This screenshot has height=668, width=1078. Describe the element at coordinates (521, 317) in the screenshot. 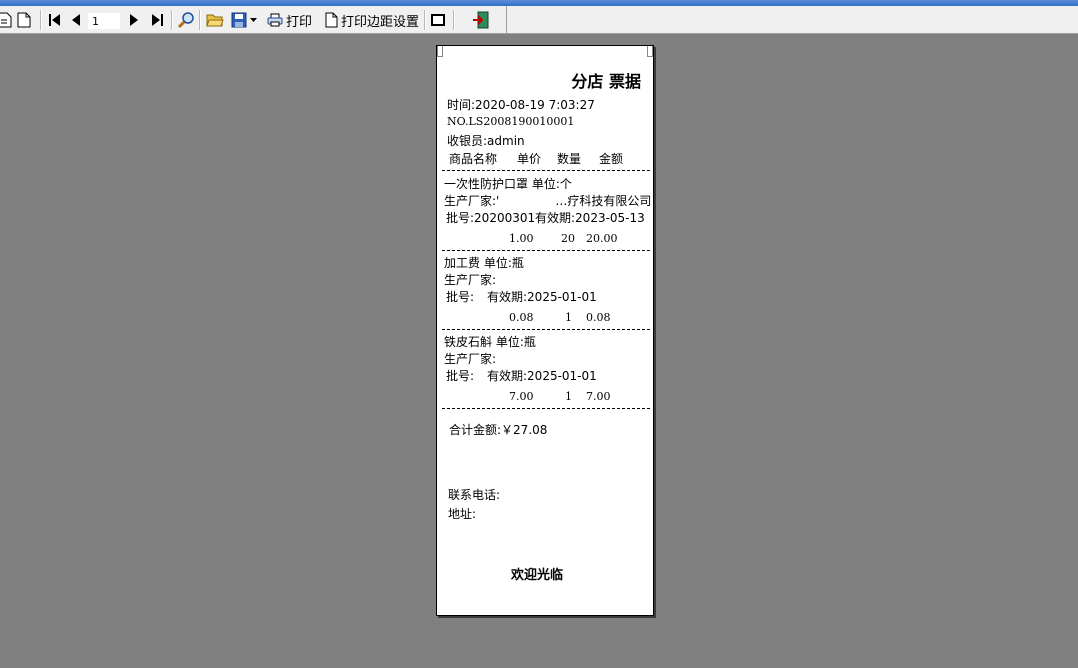

I see `item-price: 0.08` at that location.